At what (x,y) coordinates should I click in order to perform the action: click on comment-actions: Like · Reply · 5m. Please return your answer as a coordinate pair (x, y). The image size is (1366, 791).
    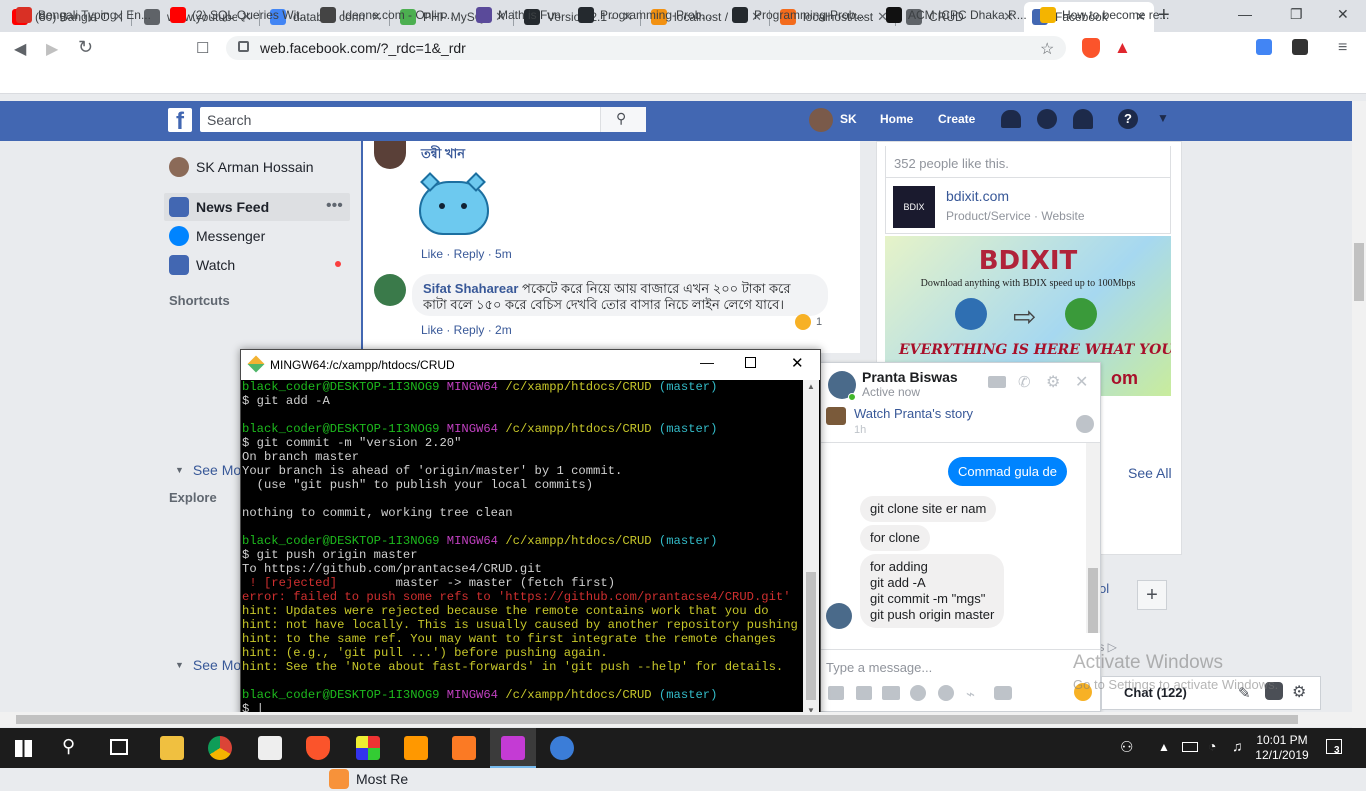
    Looking at the image, I should click on (466, 254).